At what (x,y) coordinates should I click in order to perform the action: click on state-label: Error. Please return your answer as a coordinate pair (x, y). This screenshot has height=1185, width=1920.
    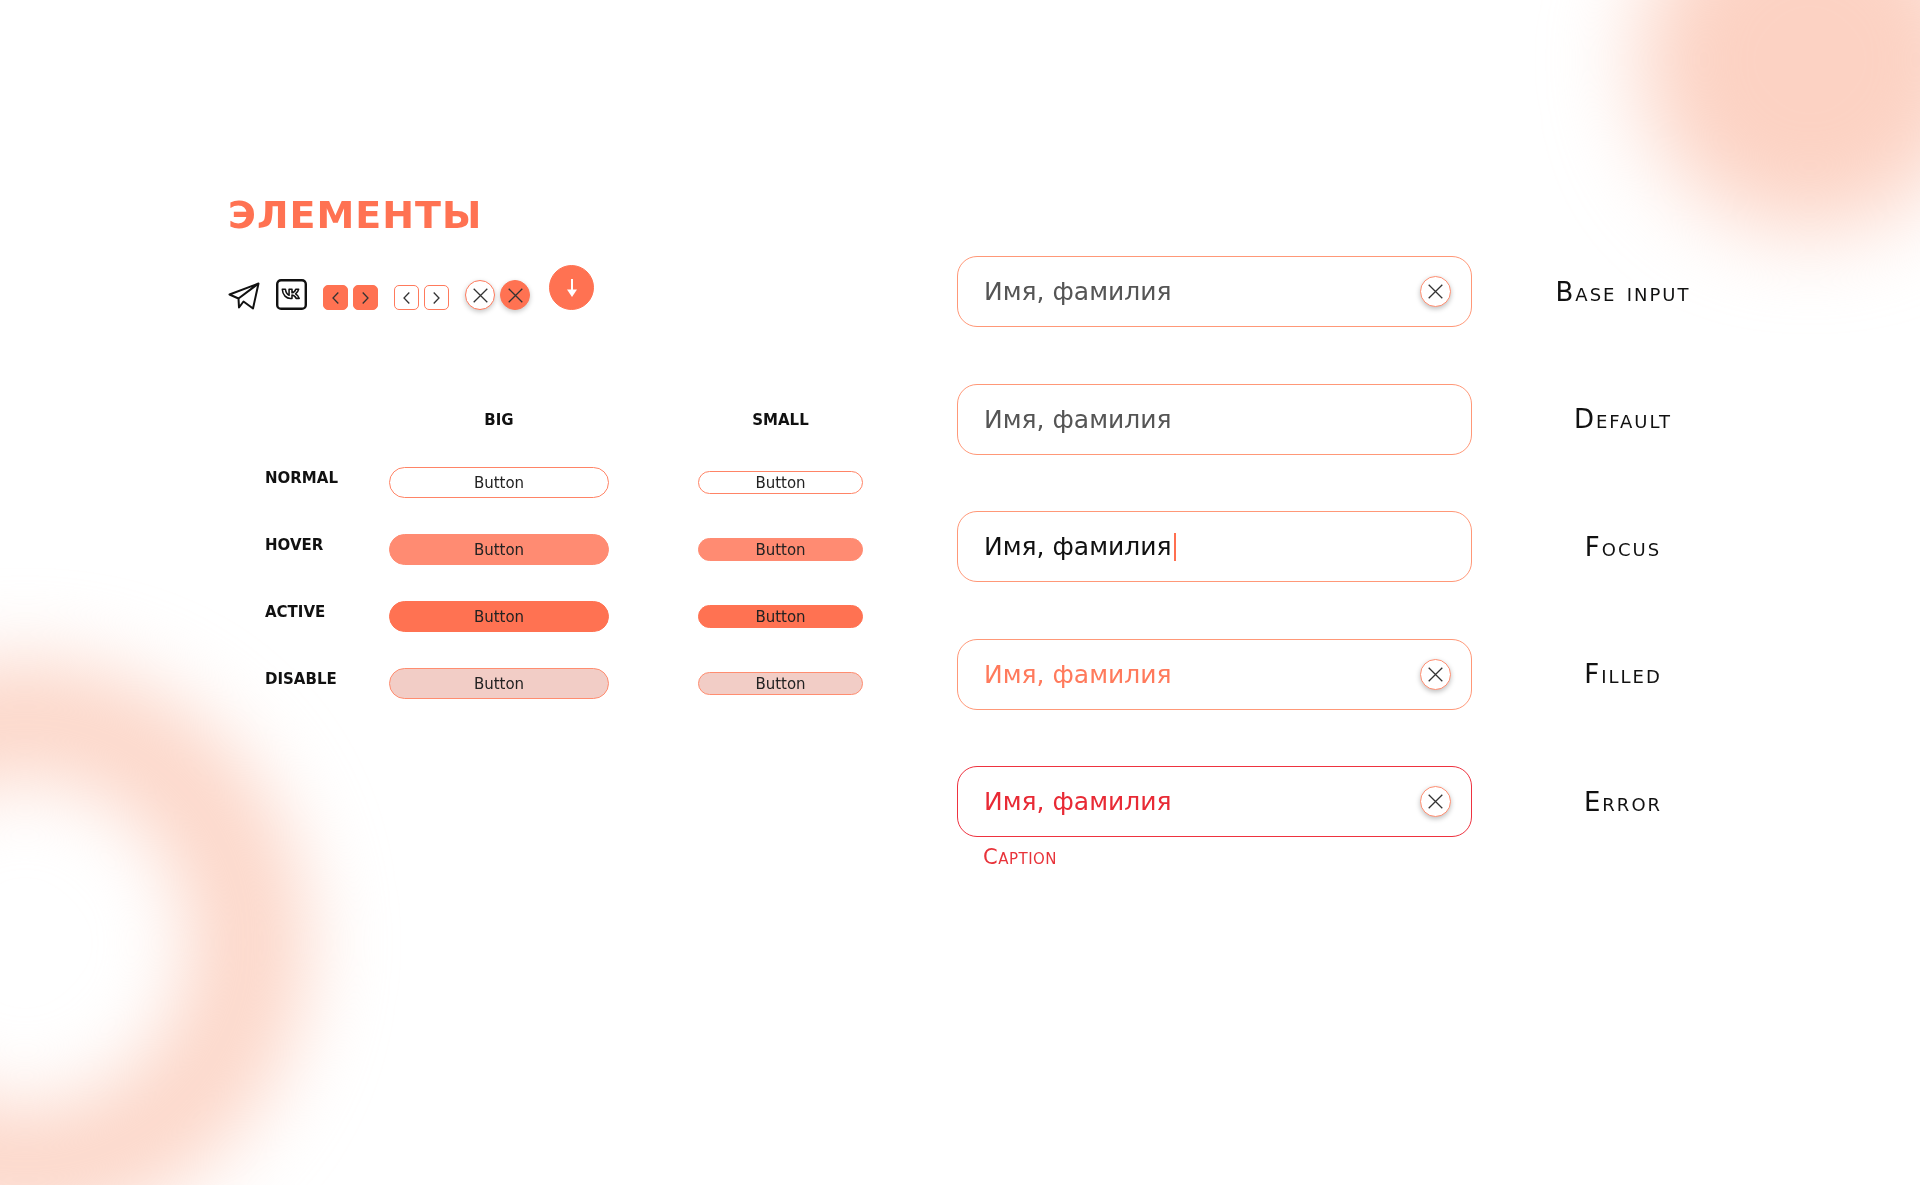
    Looking at the image, I should click on (1623, 801).